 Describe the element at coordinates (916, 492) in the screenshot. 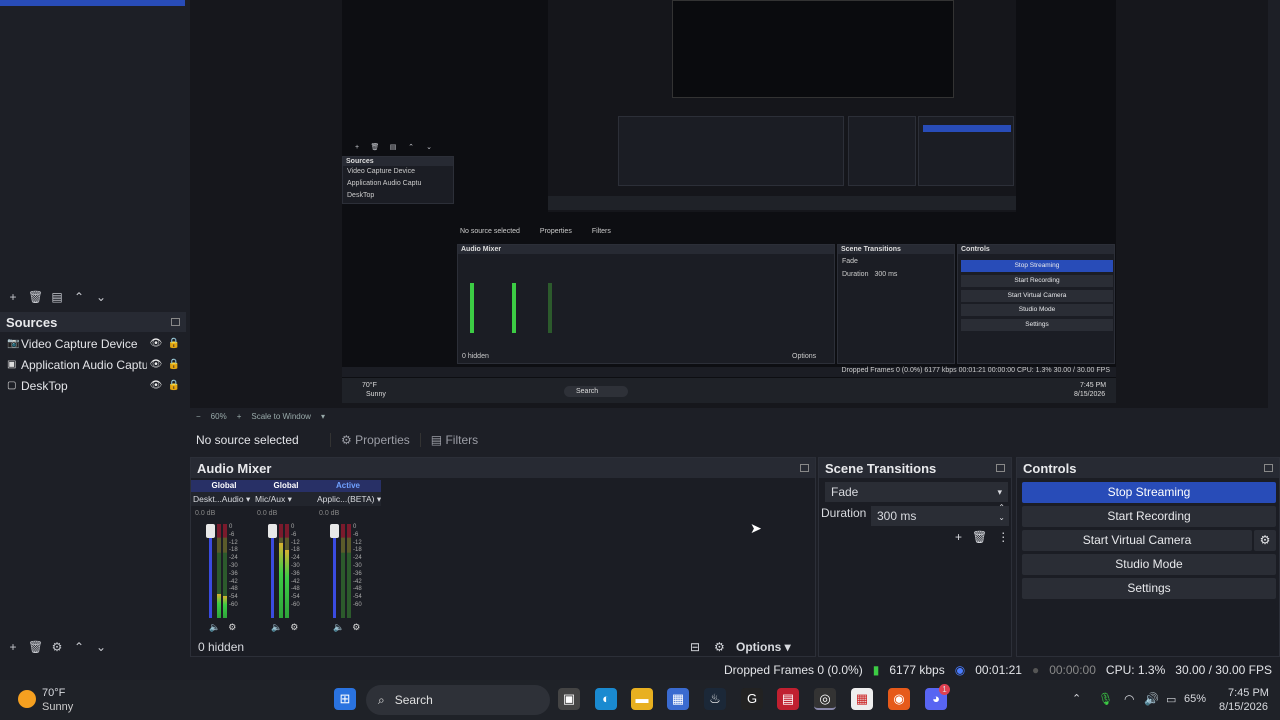

I see `transition-select: Fade ▾` at that location.